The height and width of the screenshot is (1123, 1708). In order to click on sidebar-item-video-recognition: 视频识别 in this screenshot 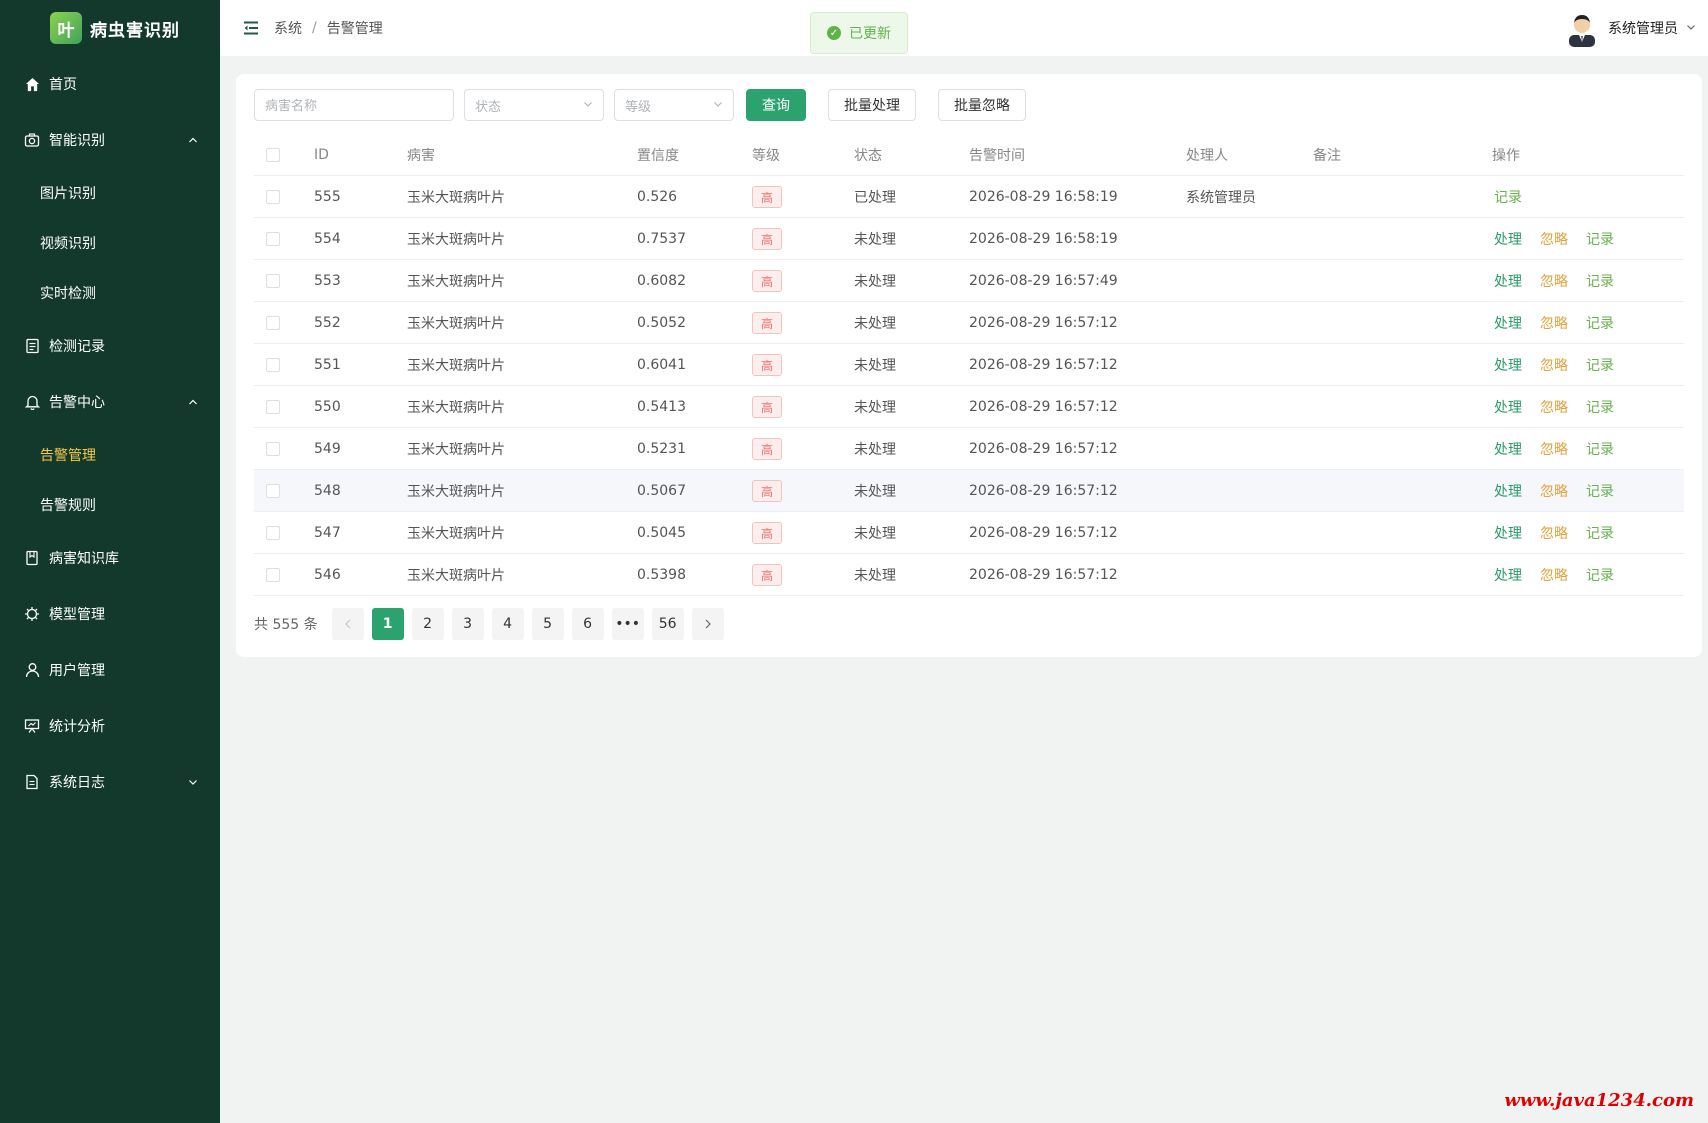, I will do `click(110, 243)`.